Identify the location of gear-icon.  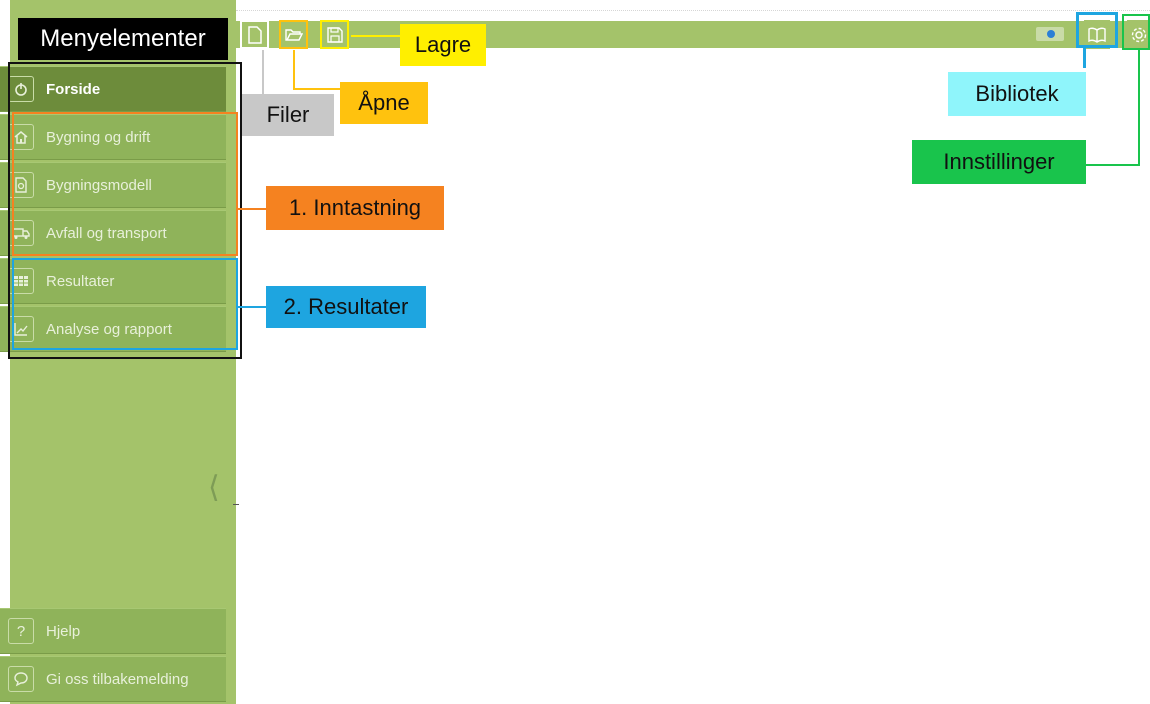
(1139, 34).